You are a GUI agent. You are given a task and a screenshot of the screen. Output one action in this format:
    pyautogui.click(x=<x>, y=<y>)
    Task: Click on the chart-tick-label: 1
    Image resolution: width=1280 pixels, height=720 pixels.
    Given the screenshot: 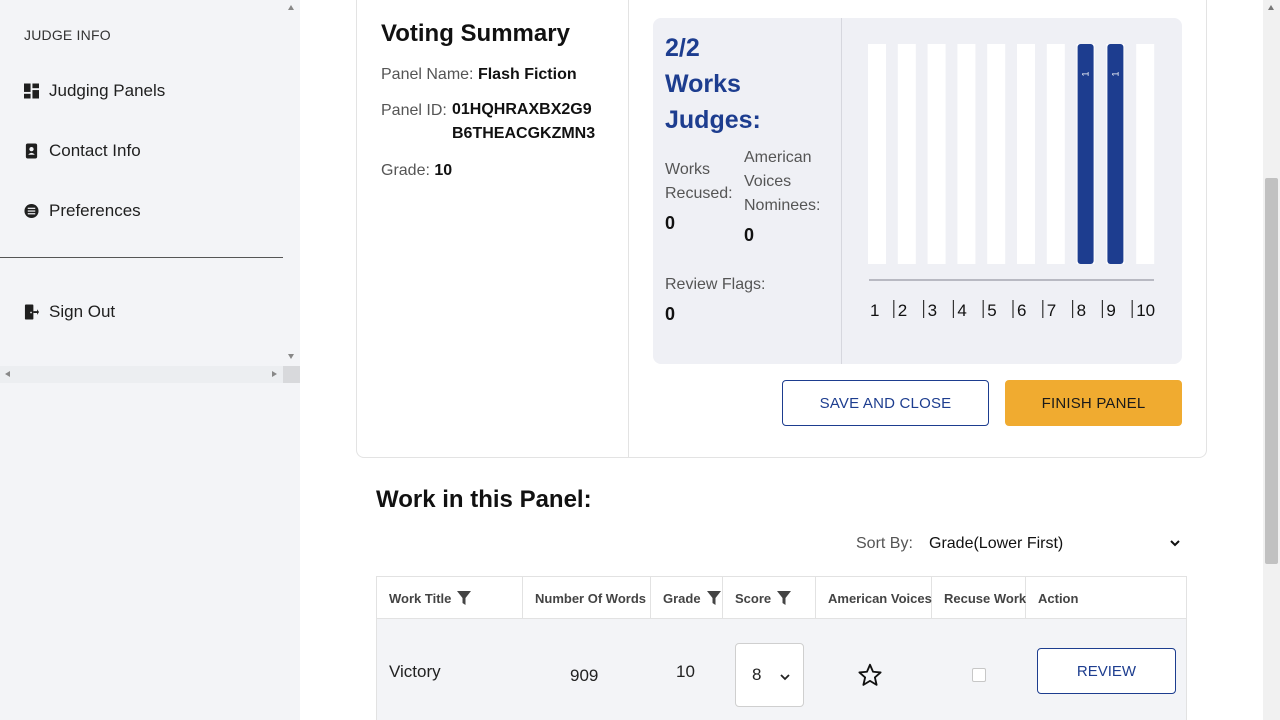 What is the action you would take?
    pyautogui.click(x=874, y=310)
    